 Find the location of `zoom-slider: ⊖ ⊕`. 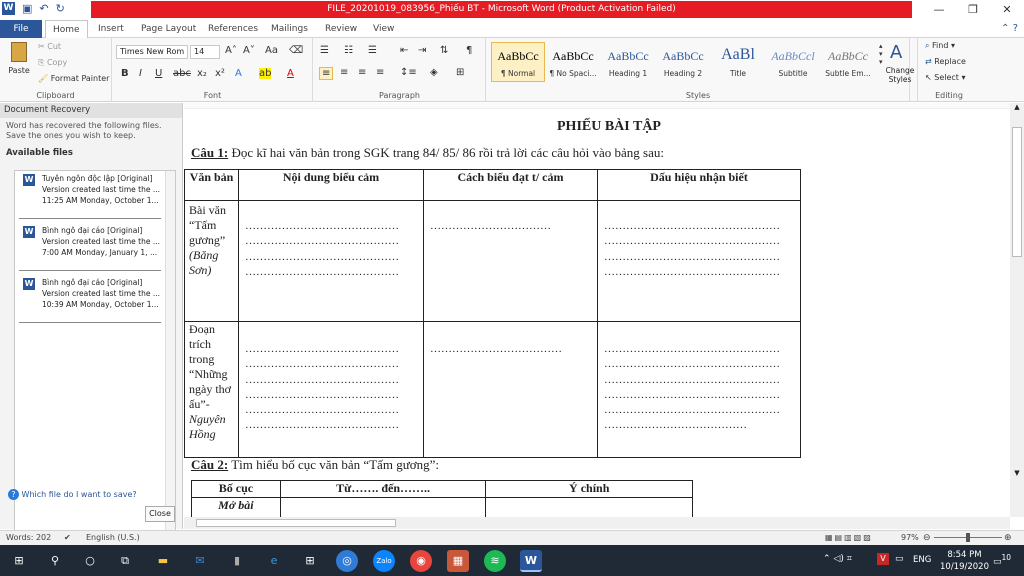

zoom-slider: ⊖ ⊕ is located at coordinates (968, 538).